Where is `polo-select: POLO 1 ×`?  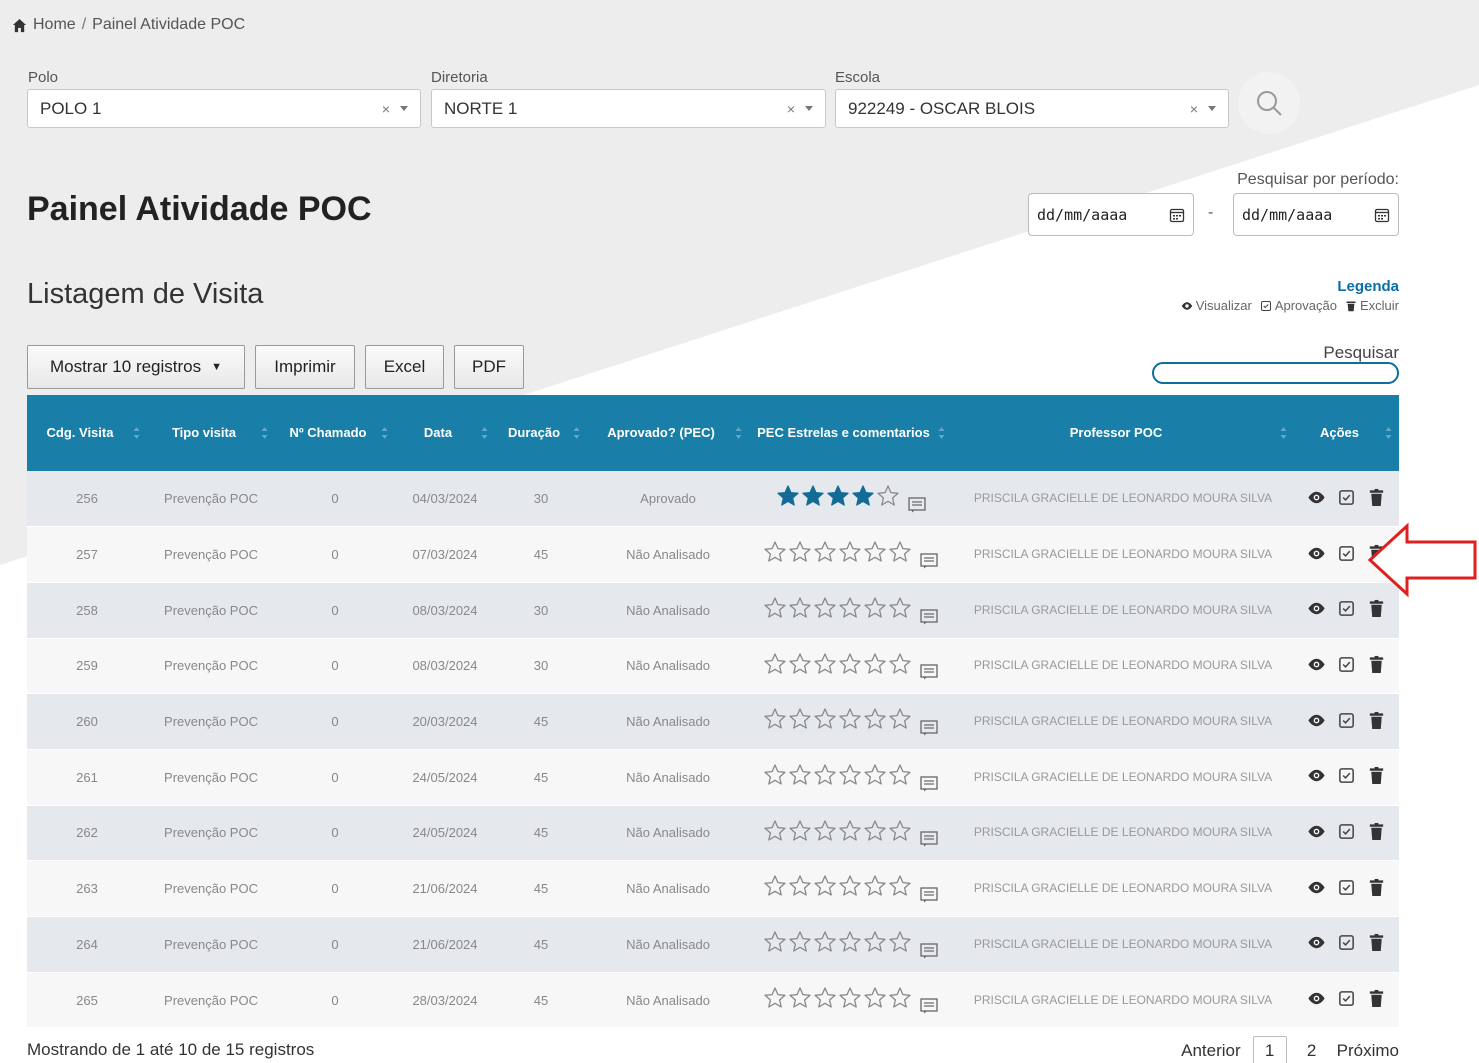
polo-select: POLO 1 × is located at coordinates (224, 108).